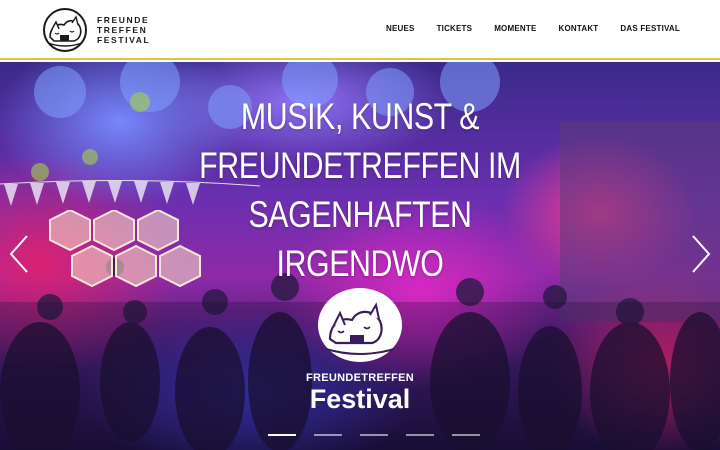  What do you see at coordinates (360, 239) in the screenshot?
I see `tagline-line: SAGENHAFTEN IRGENDWO` at bounding box center [360, 239].